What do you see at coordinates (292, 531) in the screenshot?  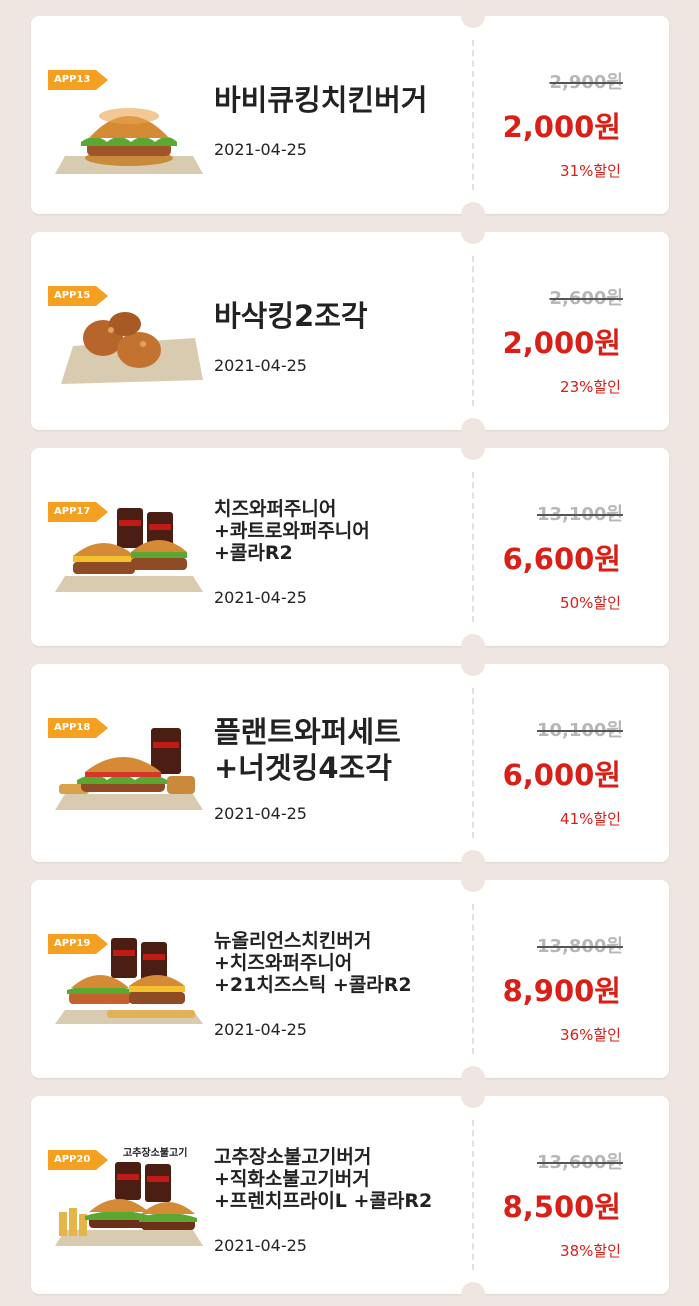 I see `coupon-title: 치즈와퍼주니어 +콰트로와퍼주니어 +콜라R2` at bounding box center [292, 531].